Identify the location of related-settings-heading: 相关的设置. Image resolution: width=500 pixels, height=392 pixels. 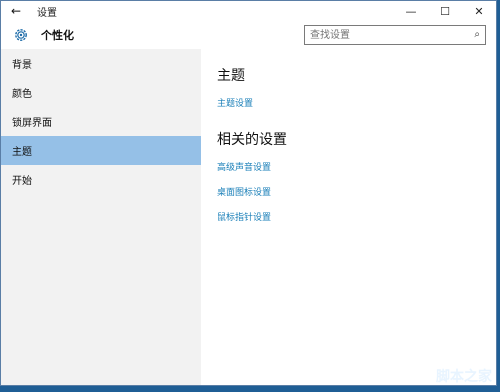
(252, 140).